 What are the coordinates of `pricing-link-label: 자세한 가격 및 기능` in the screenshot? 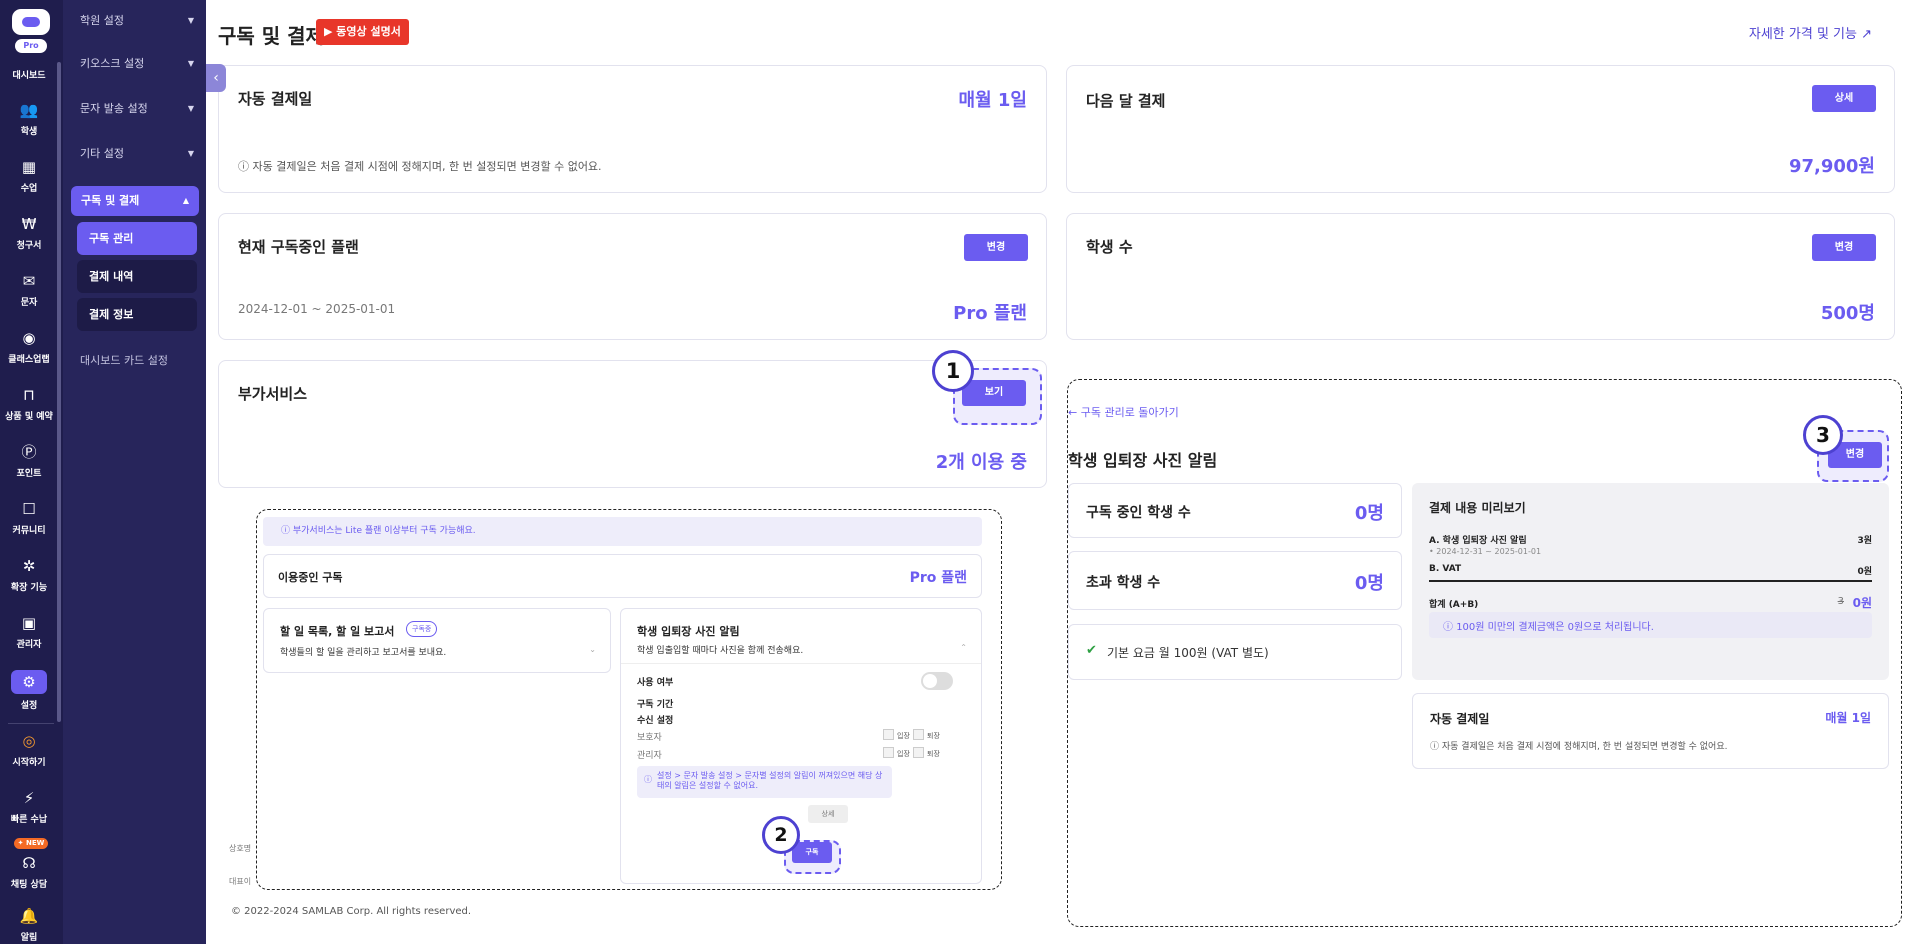 It's located at (1802, 34).